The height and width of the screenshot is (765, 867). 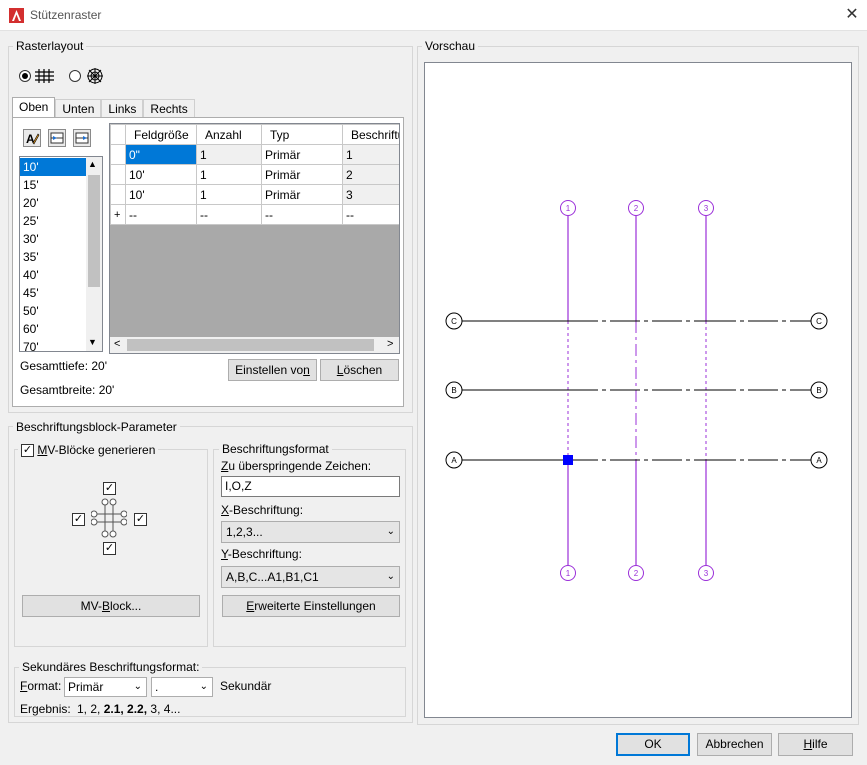 I want to click on sekundaer-text: Sekundär, so click(x=246, y=686).